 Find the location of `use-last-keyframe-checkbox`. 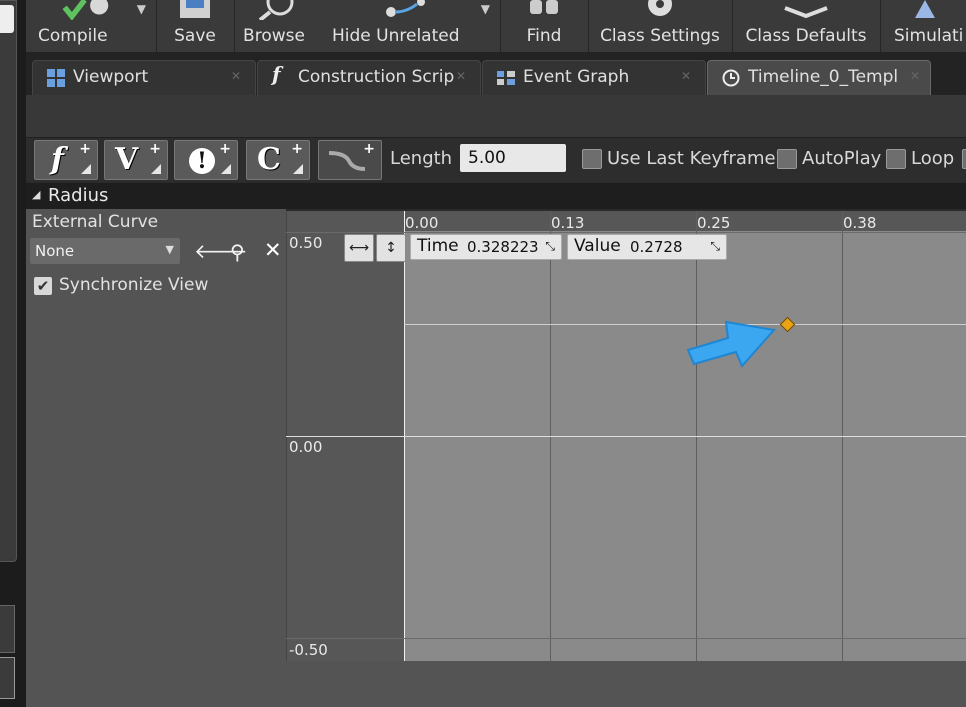

use-last-keyframe-checkbox is located at coordinates (592, 159).